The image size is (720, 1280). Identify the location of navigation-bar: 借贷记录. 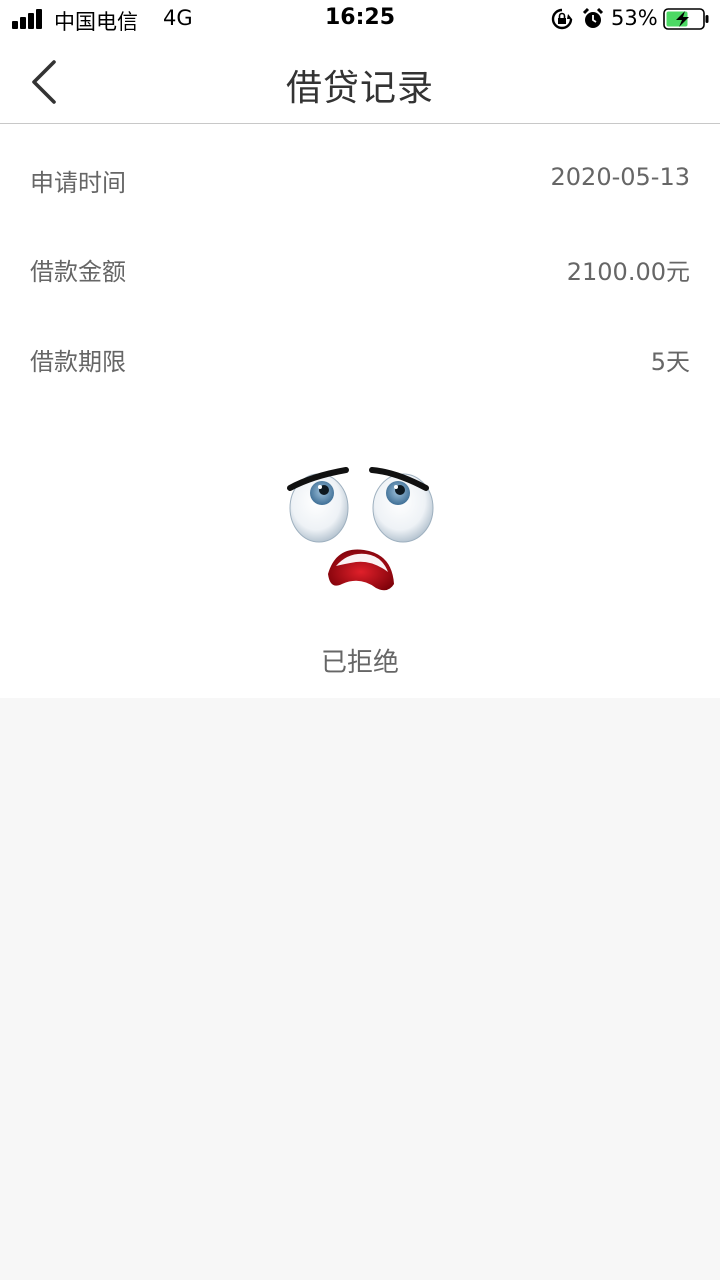
(360, 82).